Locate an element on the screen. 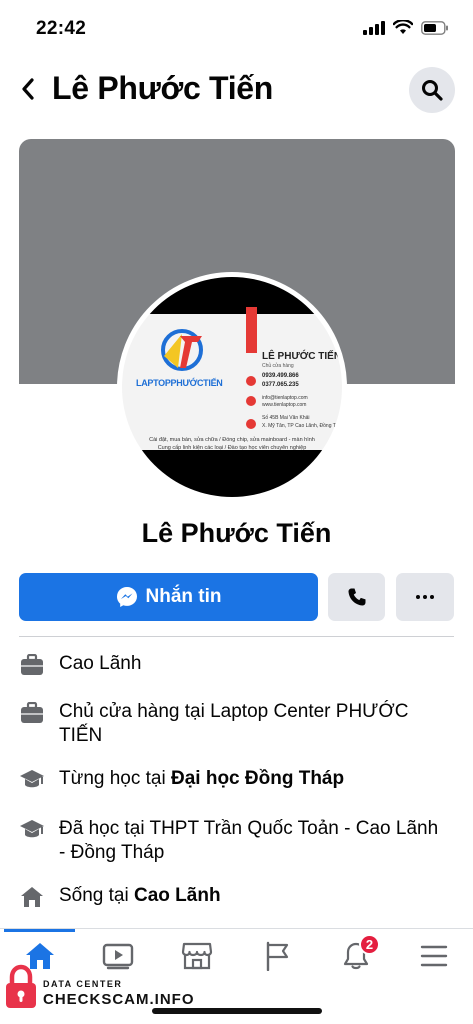  card-address-2: X. Mỹ Tân, TP Cao Lãnh, Đồng Thá is located at coordinates (302, 426).